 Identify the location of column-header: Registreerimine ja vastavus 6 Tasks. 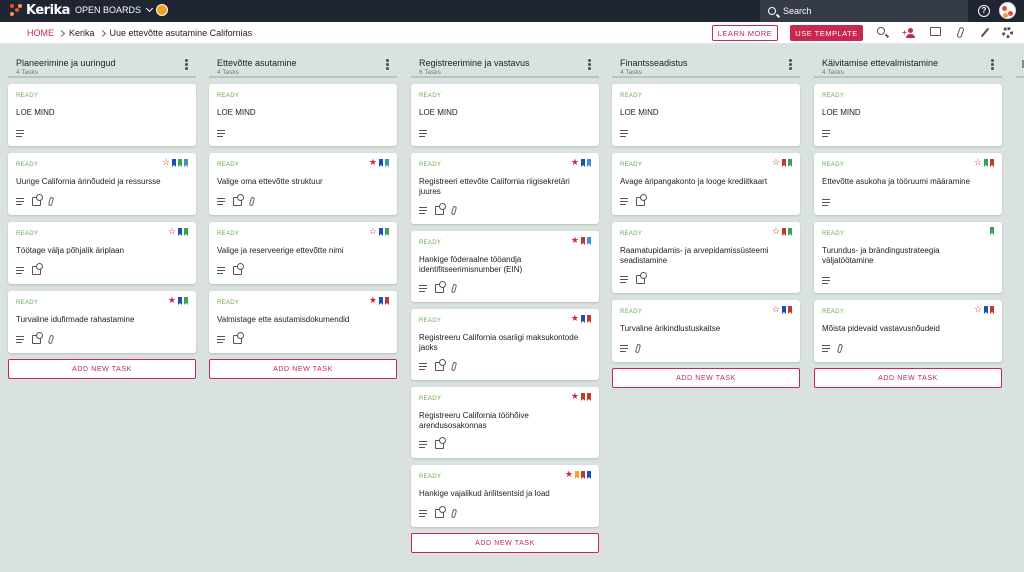
(505, 66).